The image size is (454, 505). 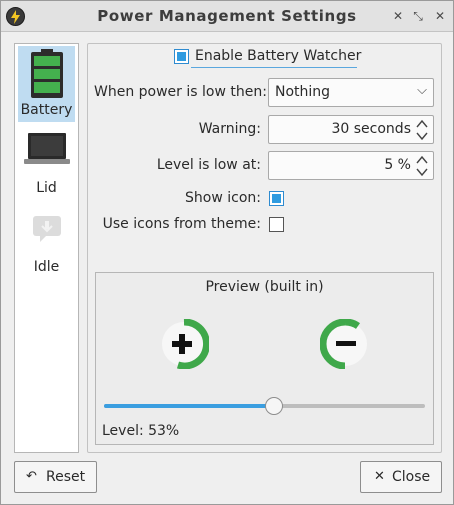 What do you see at coordinates (278, 56) in the screenshot?
I see `enable-battery-watcher-label: Enable Battery Watcher` at bounding box center [278, 56].